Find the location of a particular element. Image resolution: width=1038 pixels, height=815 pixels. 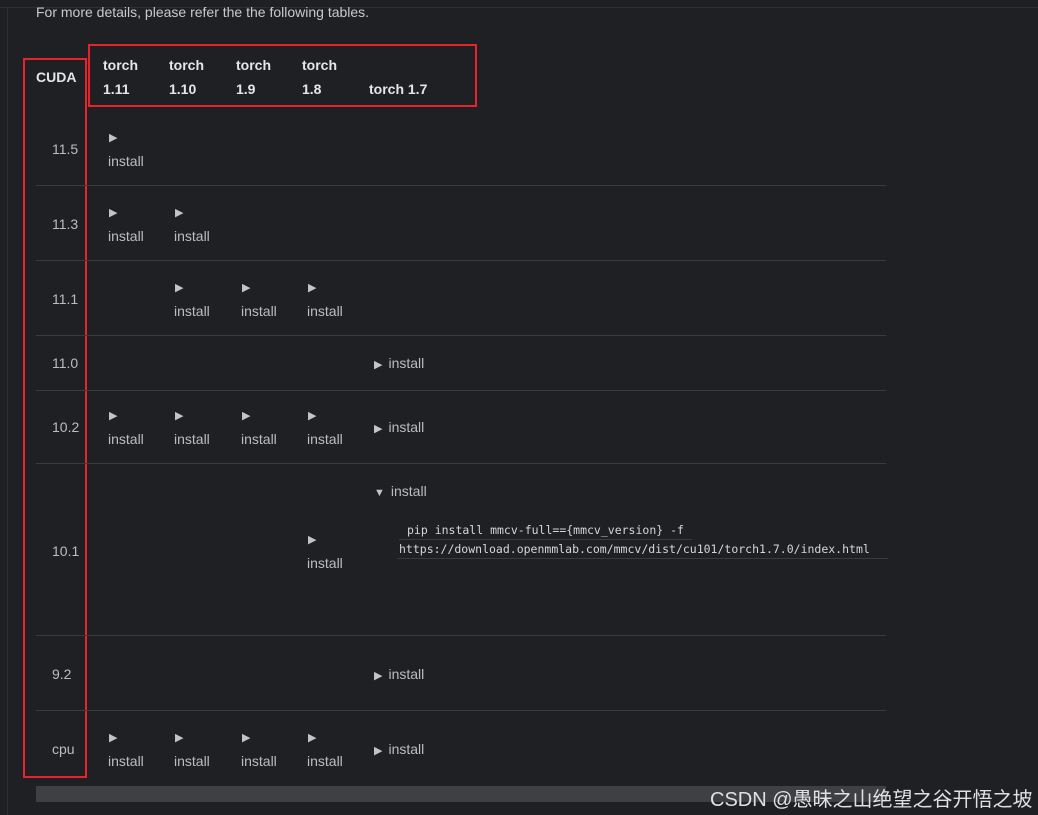

left-border is located at coordinates (7, 411).